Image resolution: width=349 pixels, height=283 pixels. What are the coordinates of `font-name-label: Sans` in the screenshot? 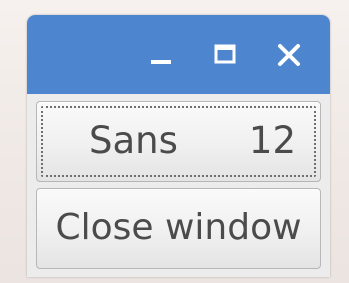 It's located at (133, 140).